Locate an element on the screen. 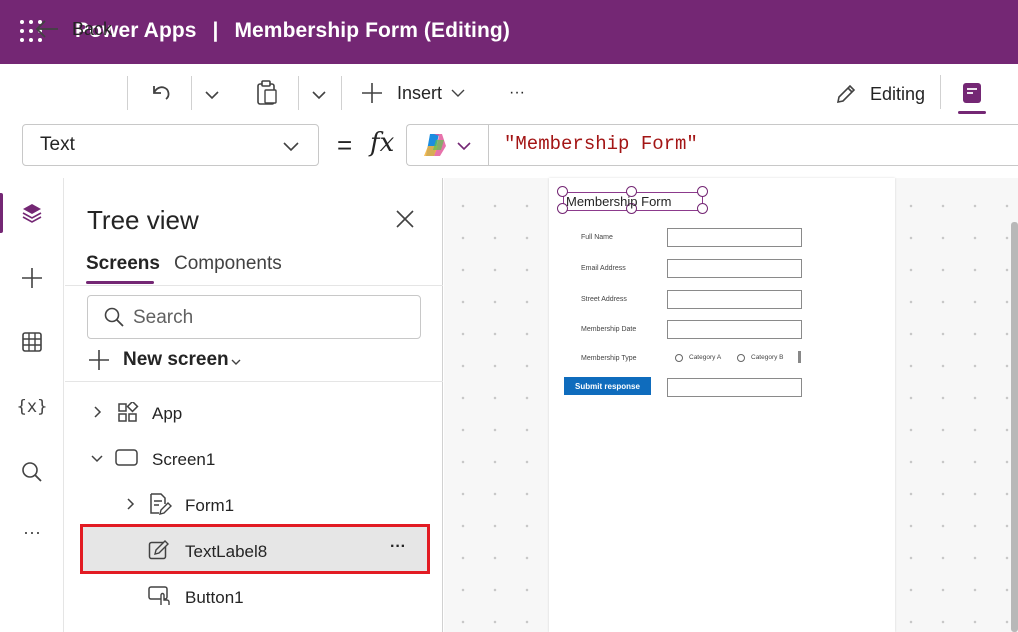 The height and width of the screenshot is (632, 1018). paste-dropdown-button is located at coordinates (319, 95).